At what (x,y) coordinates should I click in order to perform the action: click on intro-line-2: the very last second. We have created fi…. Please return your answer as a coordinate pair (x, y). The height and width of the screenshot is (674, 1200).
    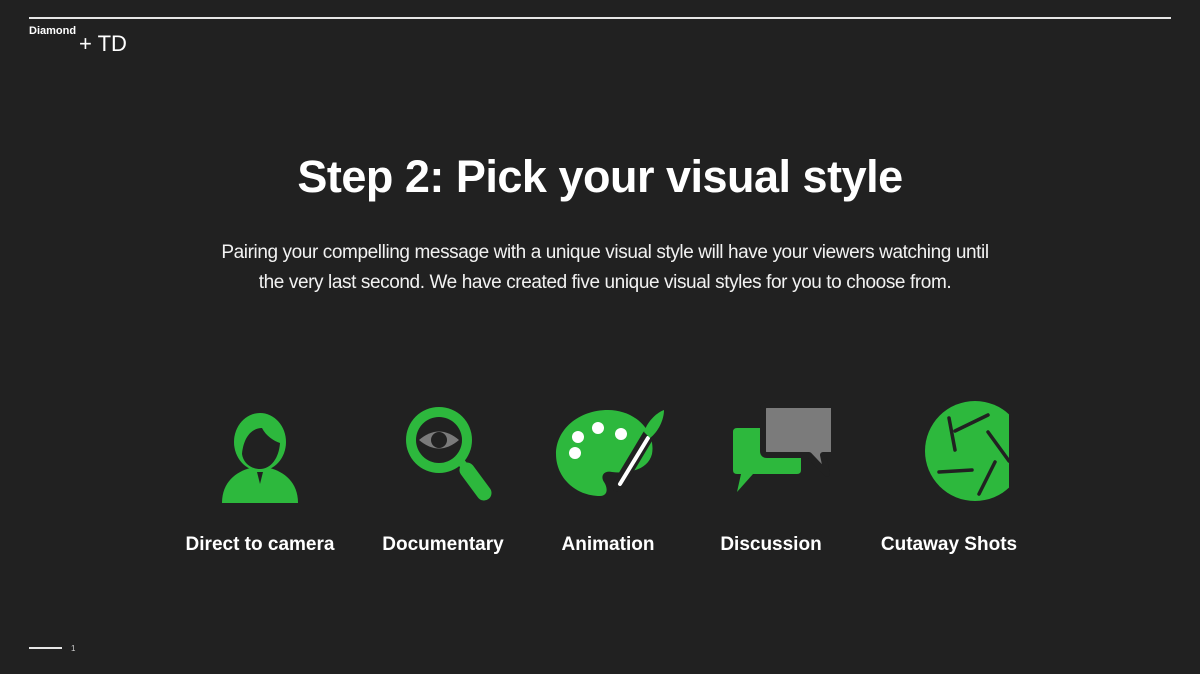
    Looking at the image, I should click on (605, 282).